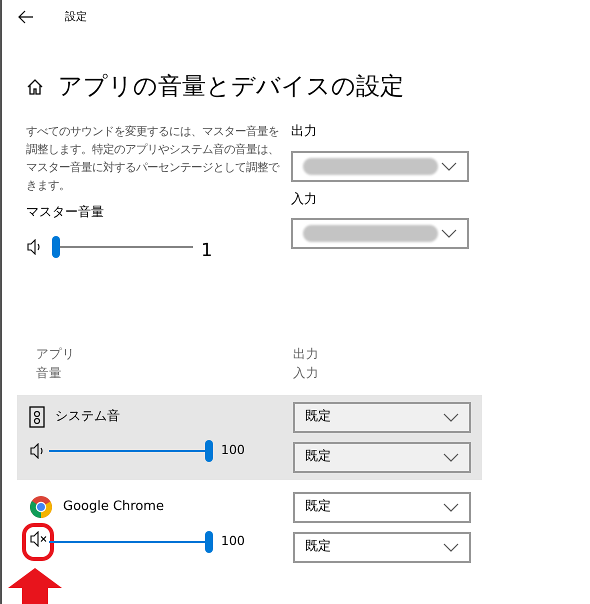 The width and height of the screenshot is (590, 604). I want to click on volume-reading: 1, so click(206, 250).